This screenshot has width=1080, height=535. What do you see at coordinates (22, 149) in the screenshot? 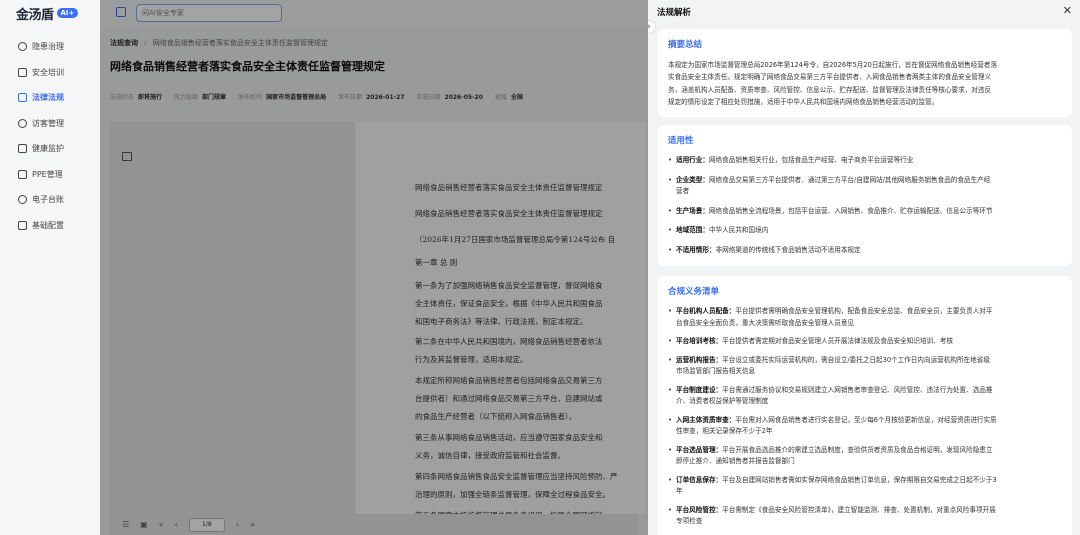
I see `shield-icon` at bounding box center [22, 149].